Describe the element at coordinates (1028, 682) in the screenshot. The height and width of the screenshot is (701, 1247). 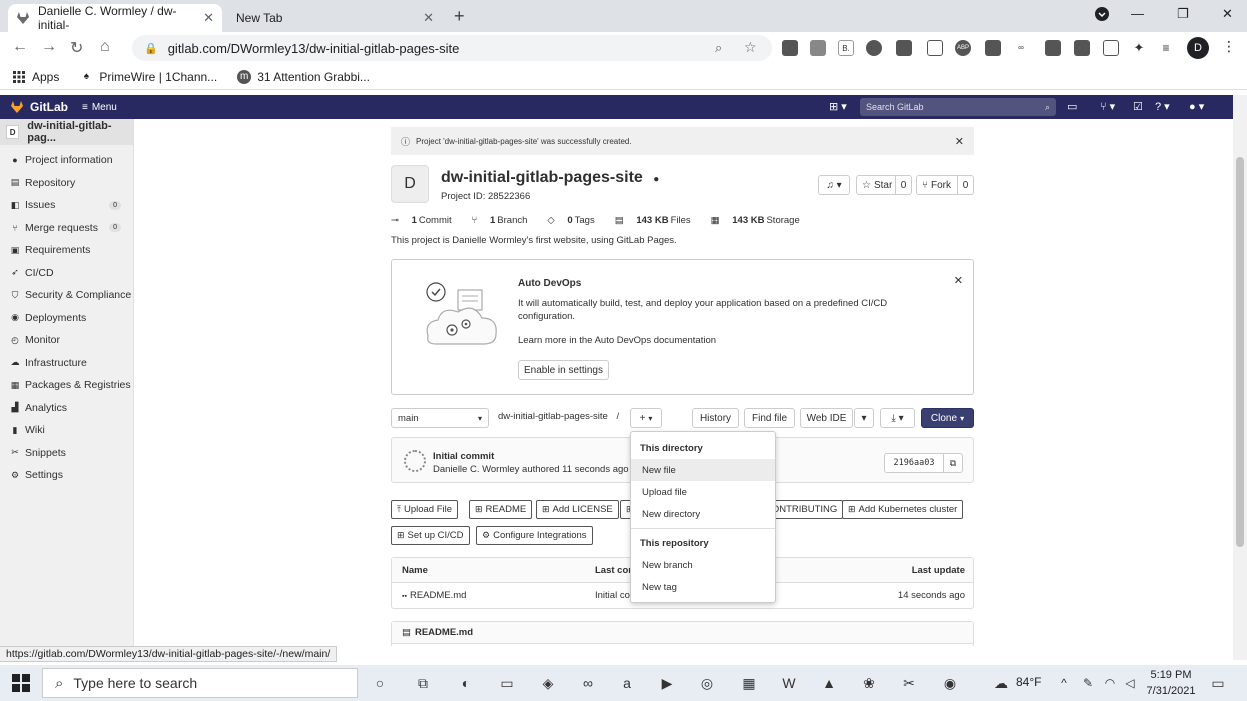
I see `weather-temperature: 84°F` at that location.